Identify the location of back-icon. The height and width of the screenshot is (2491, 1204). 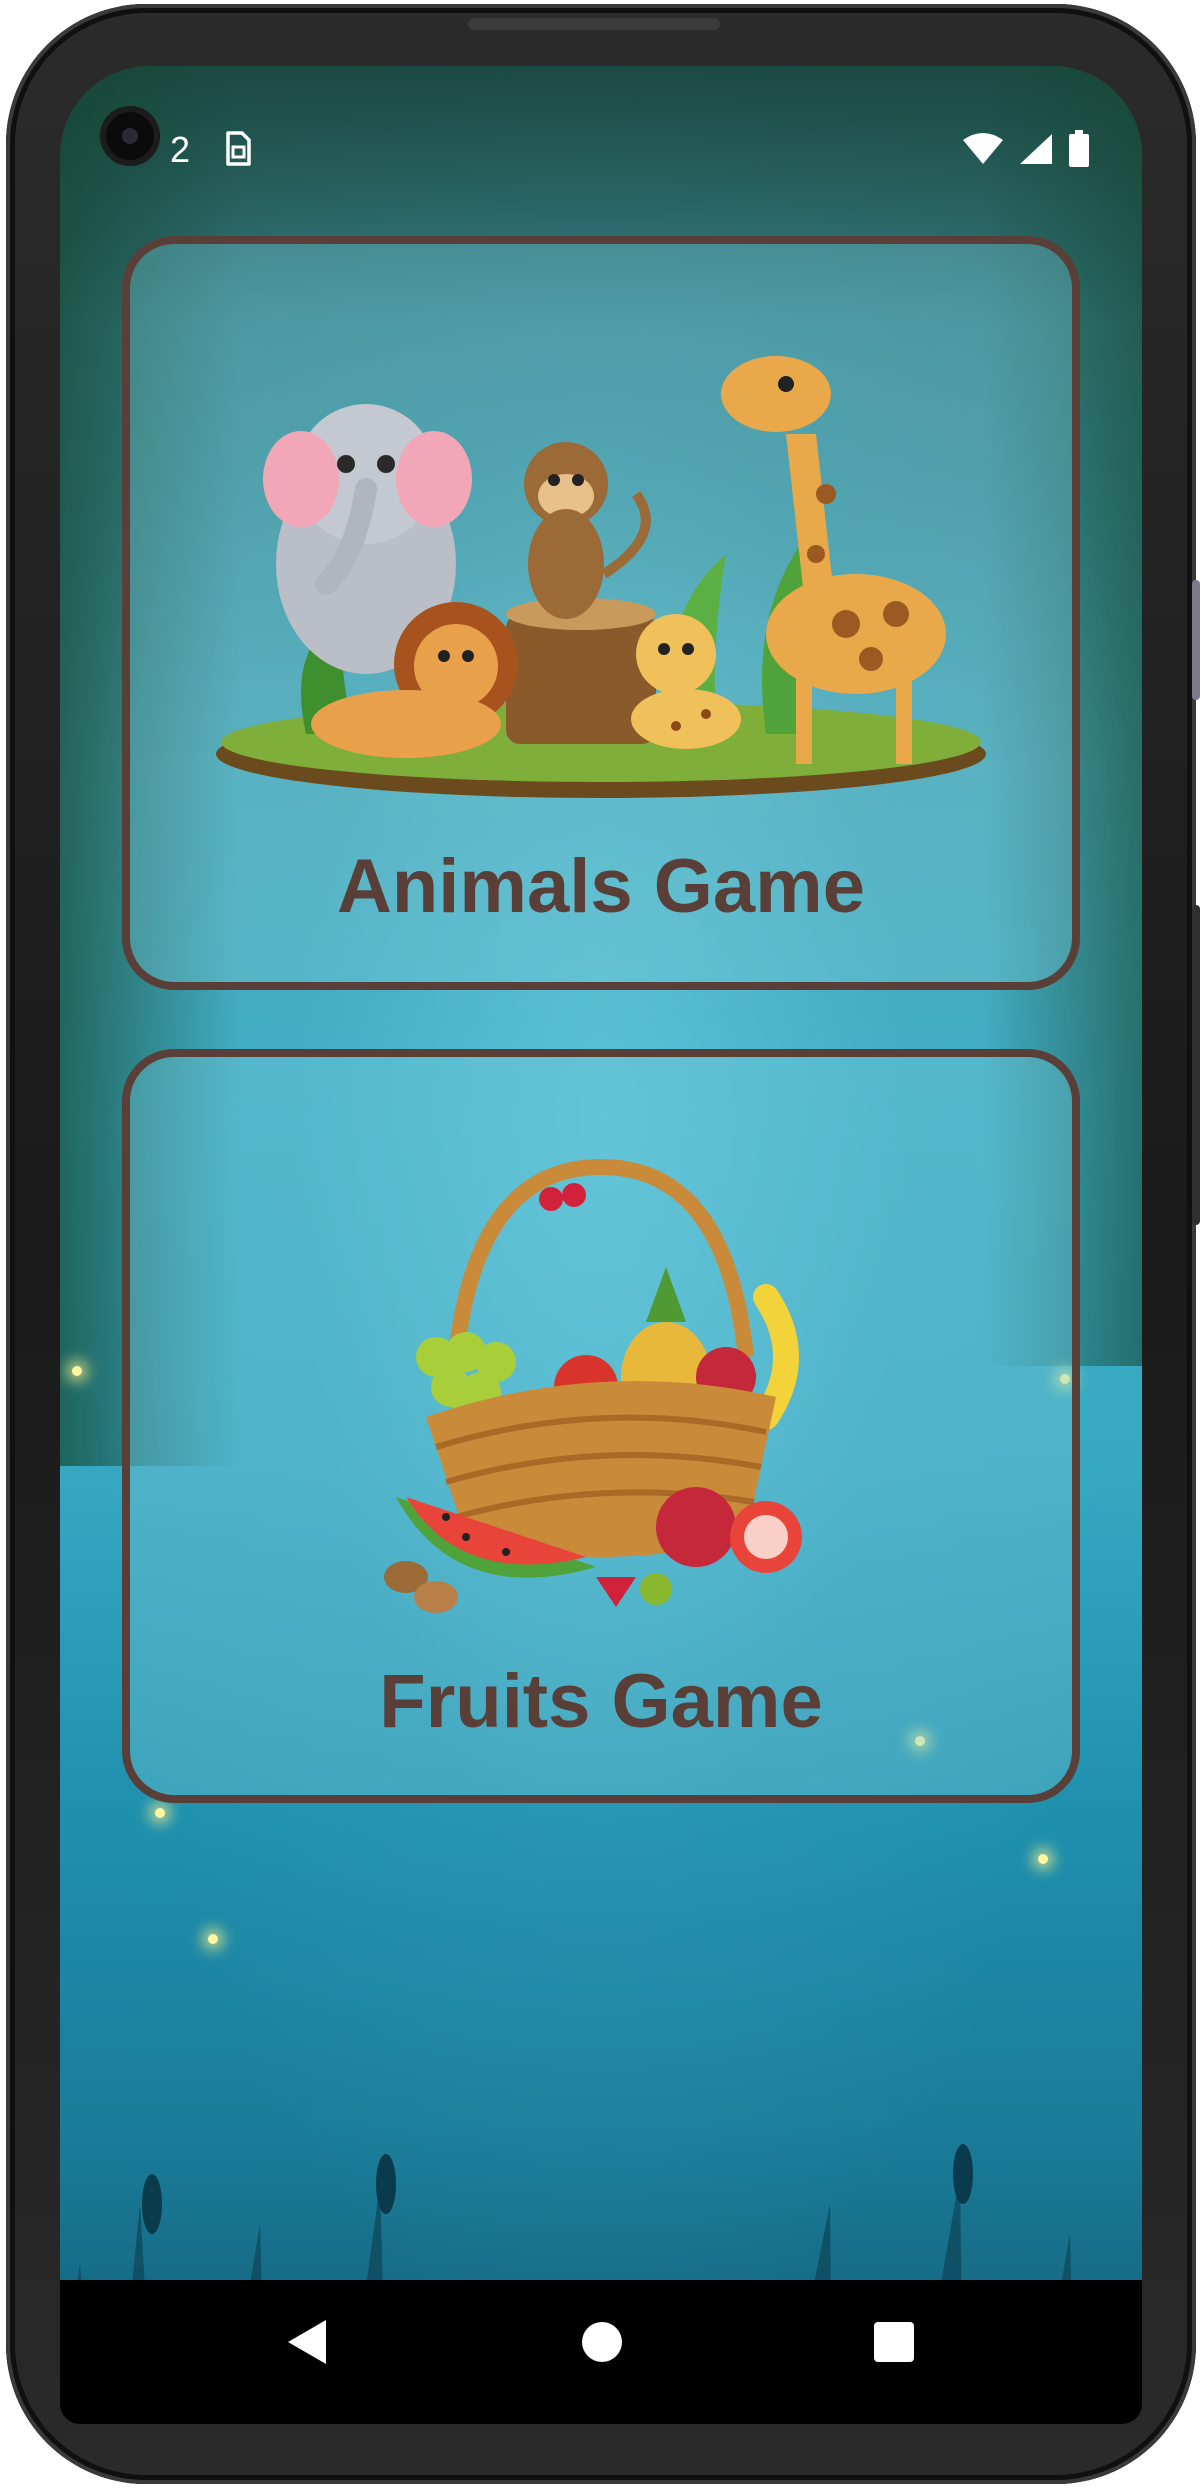
(307, 2342).